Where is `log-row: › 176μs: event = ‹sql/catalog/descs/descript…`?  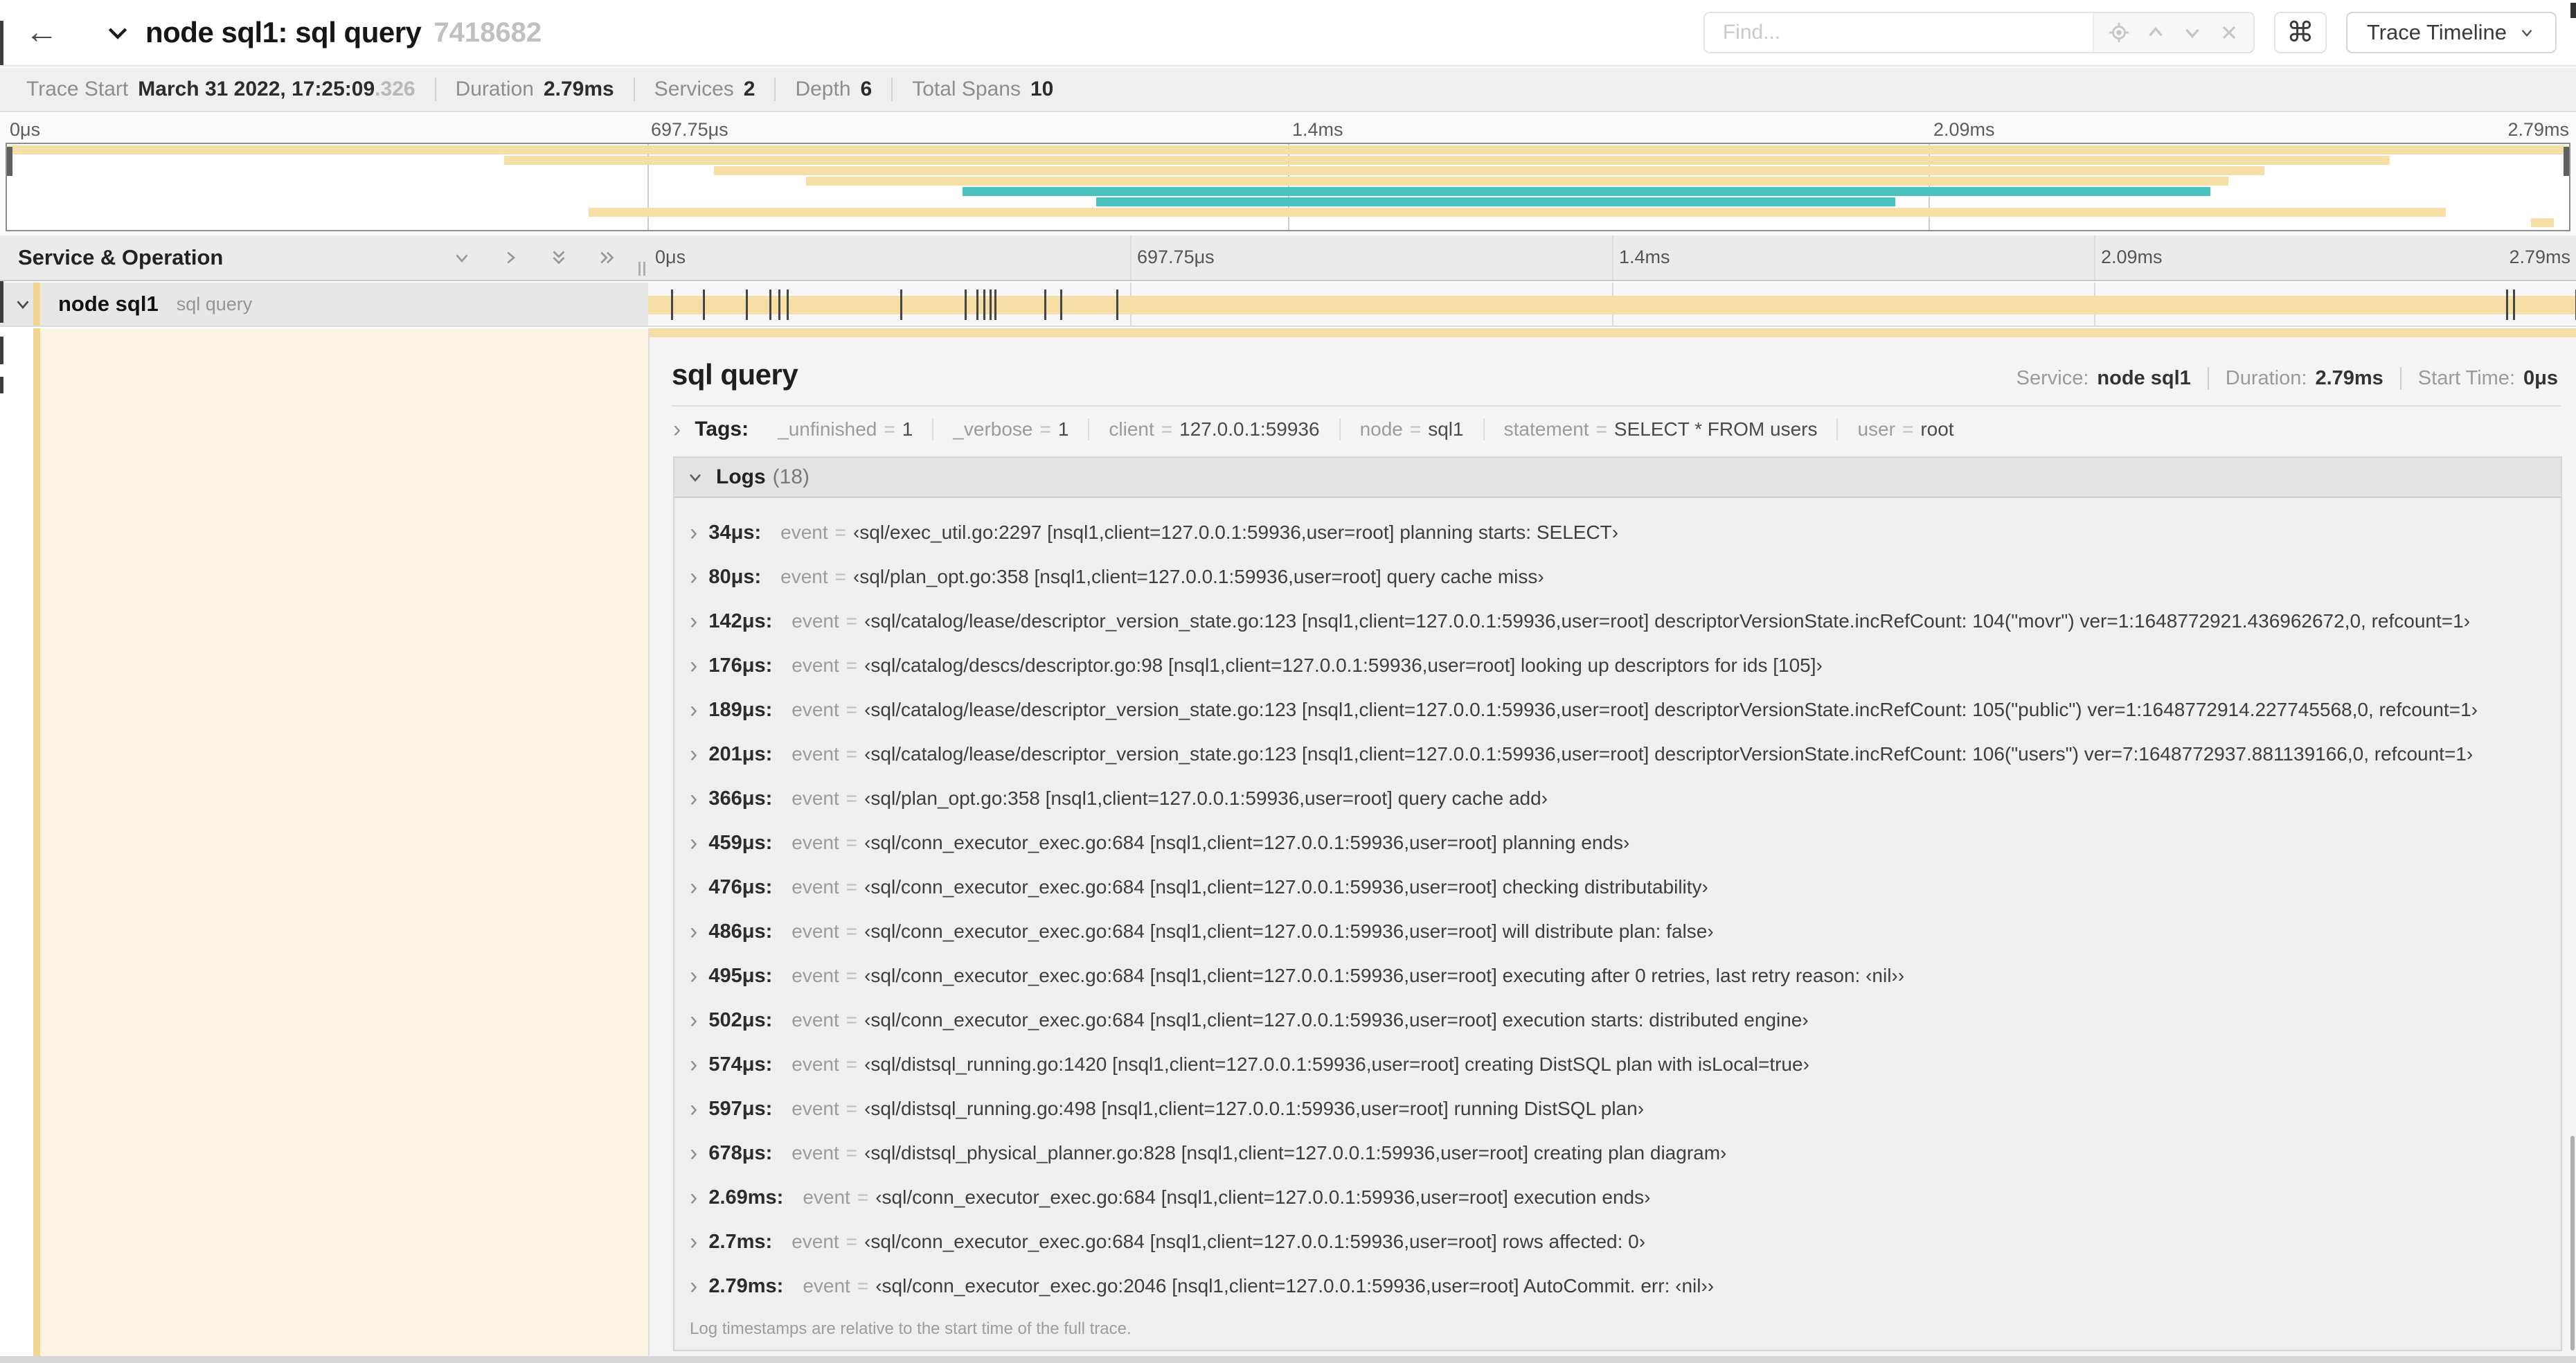
log-row: › 176μs: event = ‹sql/catalog/descs/descript… is located at coordinates (1618, 666).